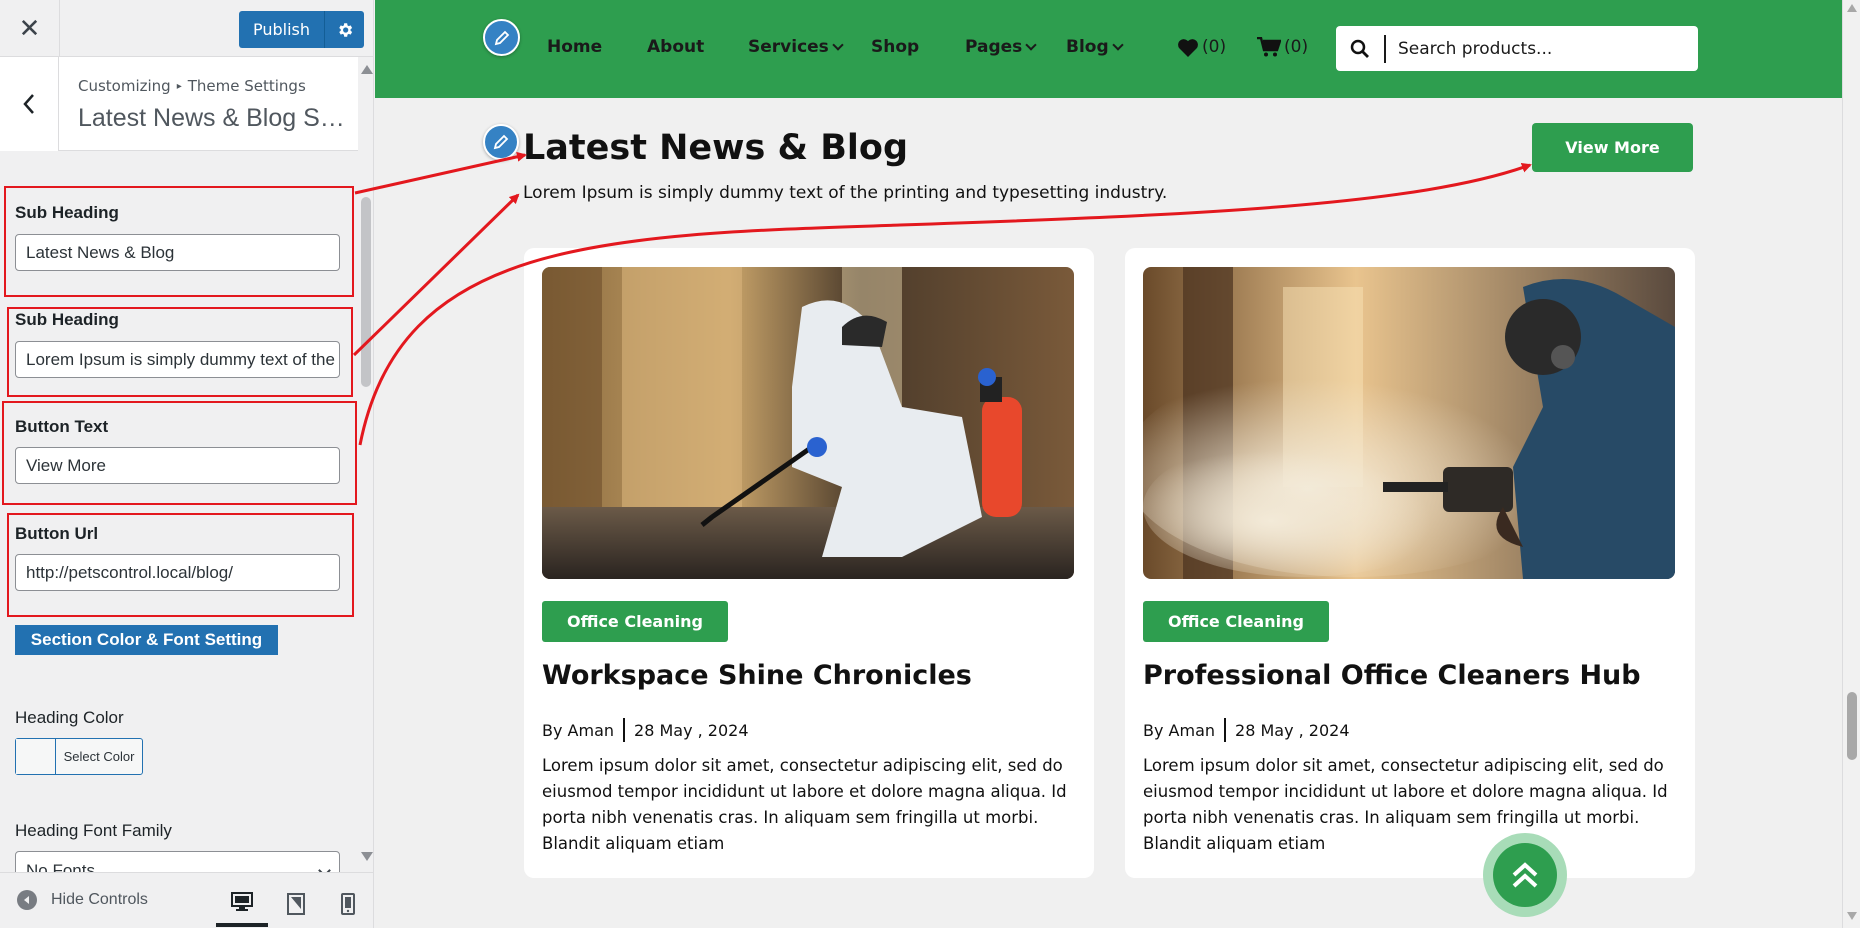 The image size is (1860, 928). What do you see at coordinates (501, 142) in the screenshot?
I see `edit-section-pencil-icon` at bounding box center [501, 142].